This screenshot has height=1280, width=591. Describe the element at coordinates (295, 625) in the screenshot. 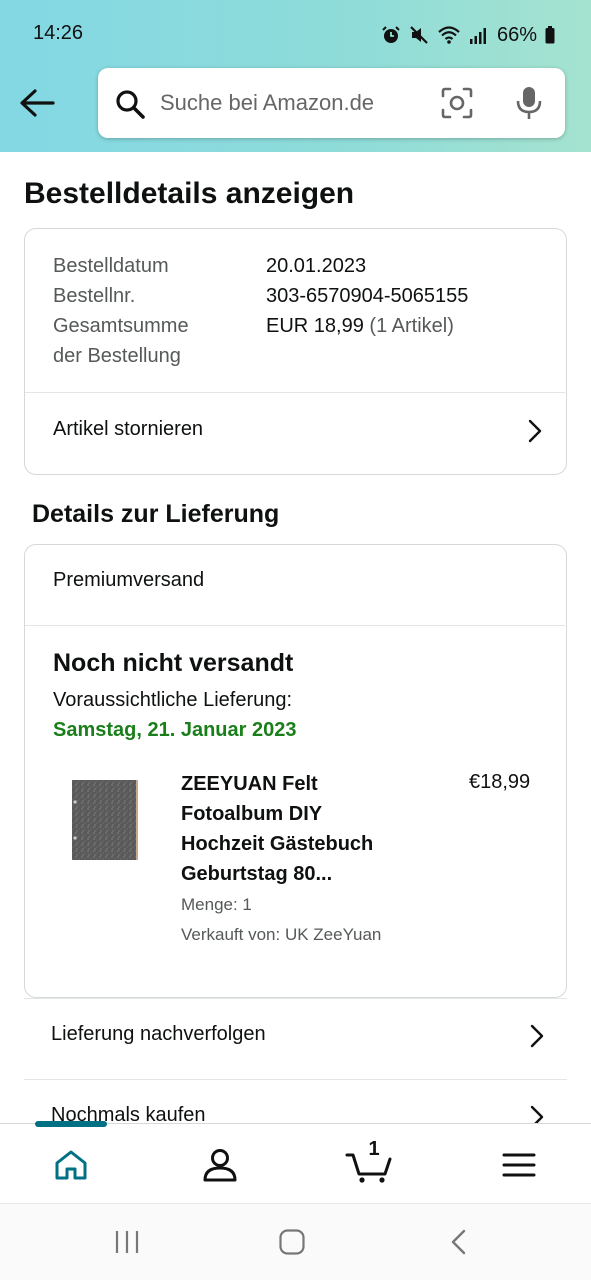

I see `divider` at that location.